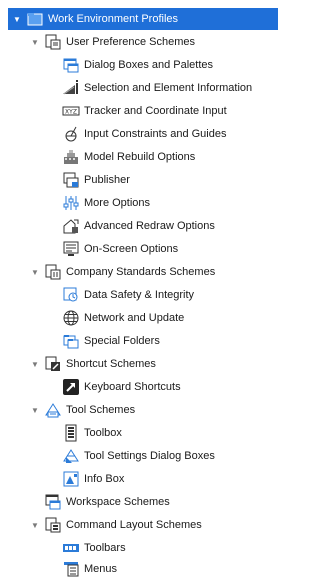  I want to click on tree-item-label: Toolbox, so click(103, 433).